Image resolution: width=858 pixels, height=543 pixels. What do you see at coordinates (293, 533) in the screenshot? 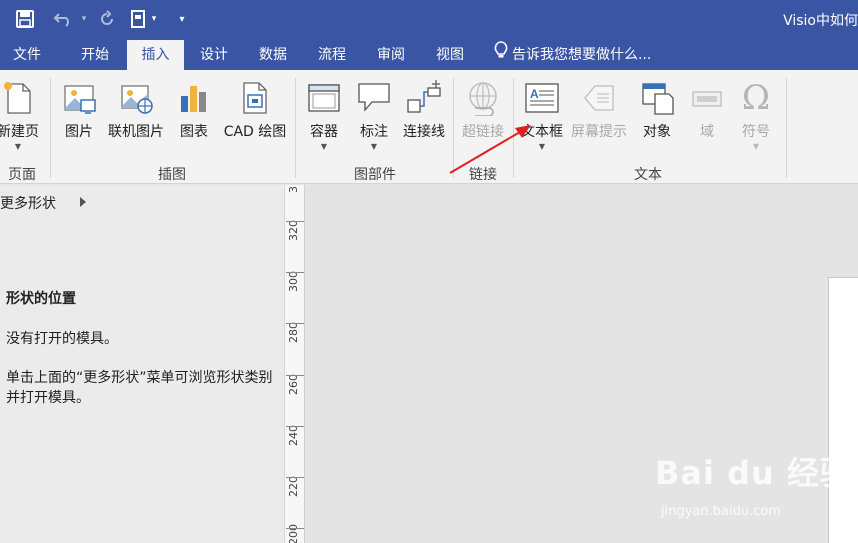
I see `ruler-label: 200` at bounding box center [293, 533].